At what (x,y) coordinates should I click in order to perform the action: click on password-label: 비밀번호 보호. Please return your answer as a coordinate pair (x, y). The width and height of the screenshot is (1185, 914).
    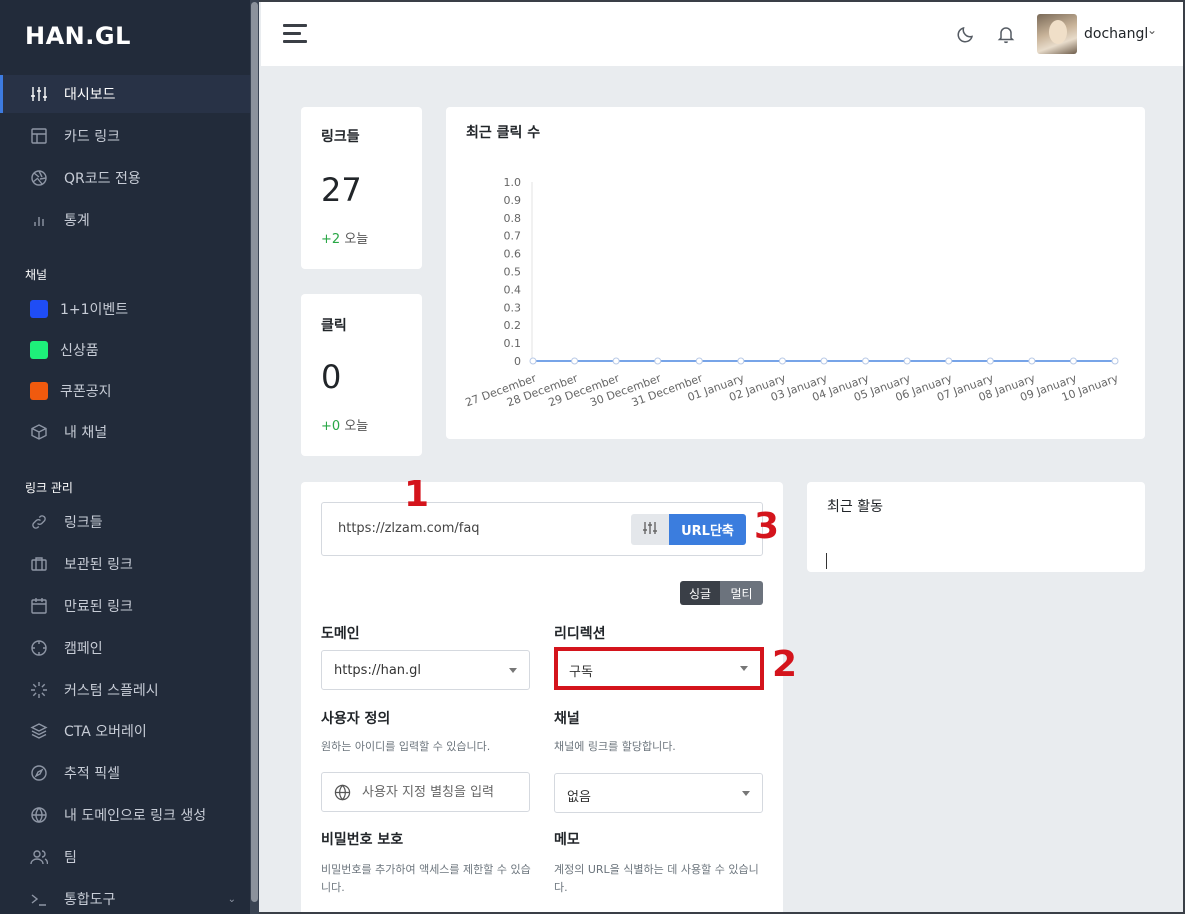
    Looking at the image, I should click on (362, 840).